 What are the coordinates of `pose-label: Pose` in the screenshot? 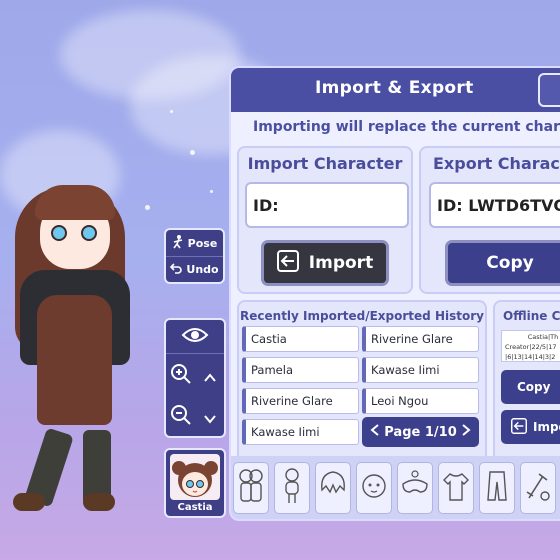 It's located at (202, 243).